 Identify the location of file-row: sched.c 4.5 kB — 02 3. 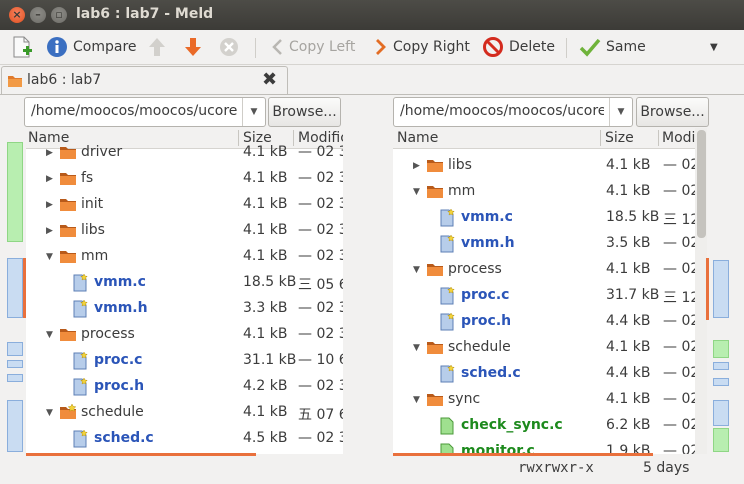
(184, 439).